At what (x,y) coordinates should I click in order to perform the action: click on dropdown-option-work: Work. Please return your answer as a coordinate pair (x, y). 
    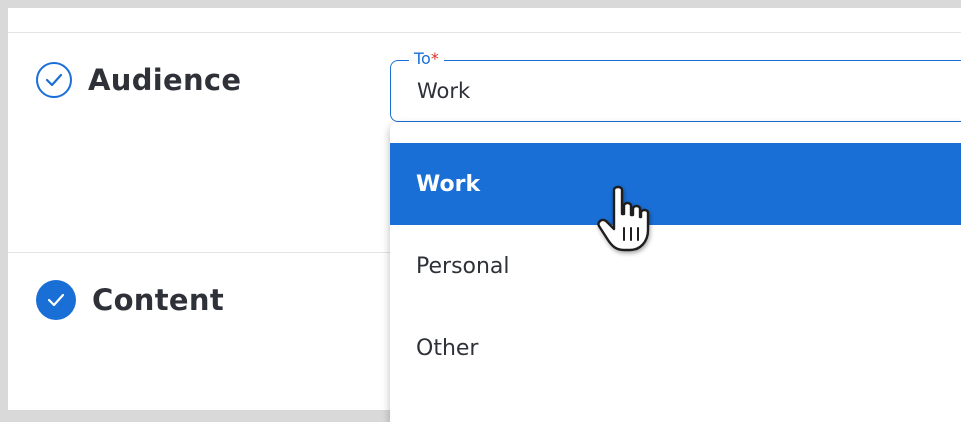
    Looking at the image, I should click on (675, 184).